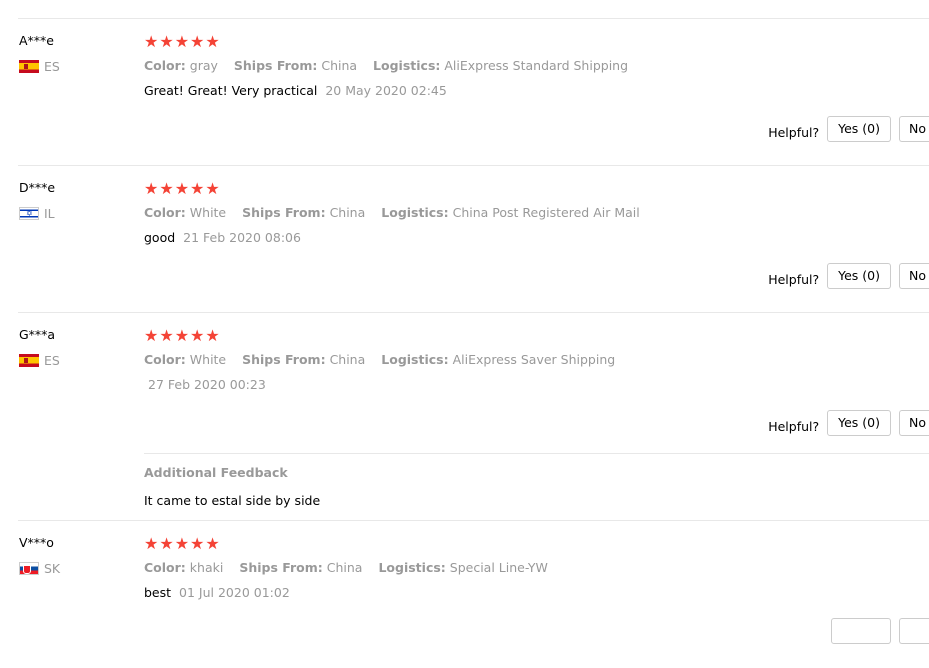 Image resolution: width=929 pixels, height=668 pixels. I want to click on review-date: 27 Feb 2020 00:23, so click(207, 384).